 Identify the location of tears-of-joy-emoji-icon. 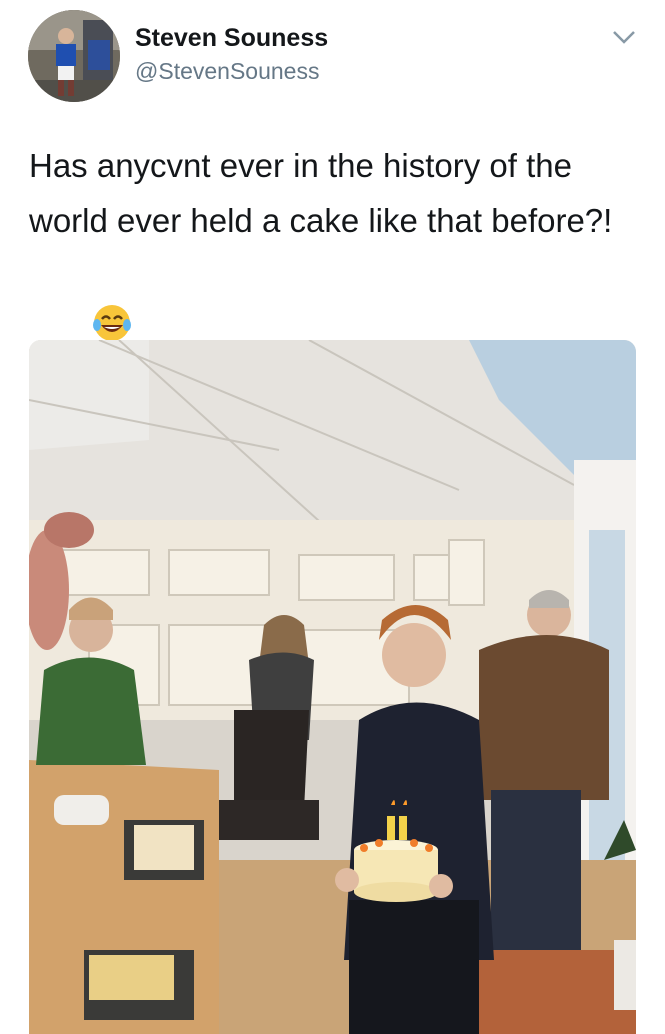
(112, 323).